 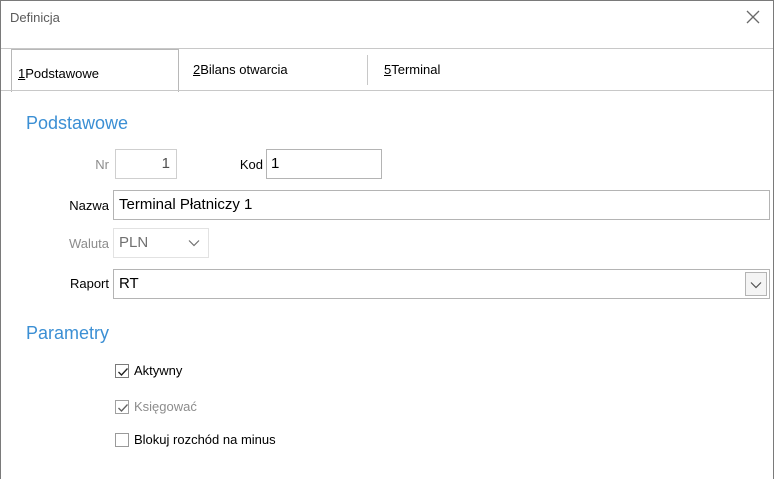 What do you see at coordinates (35, 17) in the screenshot?
I see `window-title: Definicja` at bounding box center [35, 17].